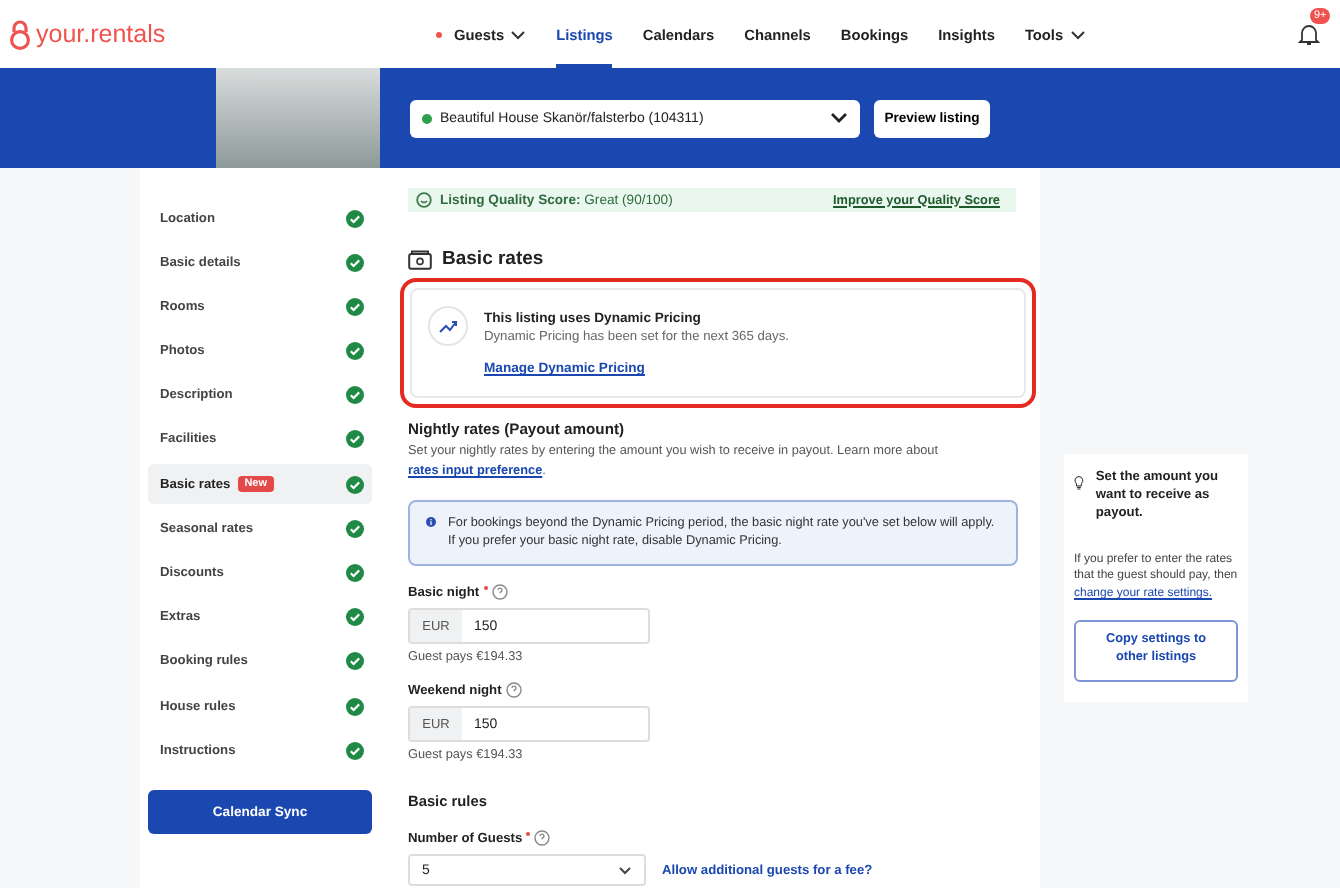 The image size is (1340, 888). What do you see at coordinates (420, 259) in the screenshot?
I see `money-icon` at bounding box center [420, 259].